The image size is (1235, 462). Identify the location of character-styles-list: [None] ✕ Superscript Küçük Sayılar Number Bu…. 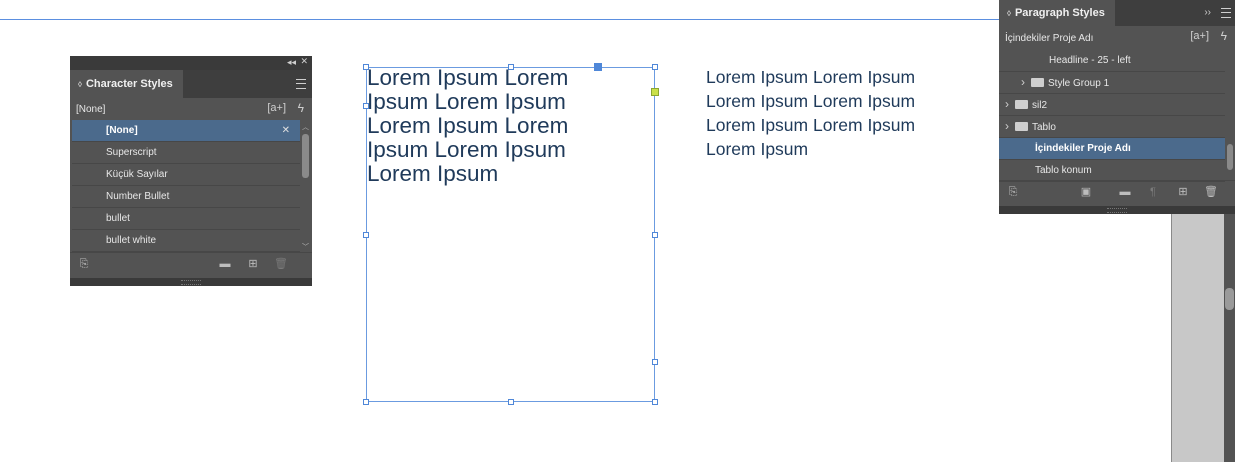
(186, 186).